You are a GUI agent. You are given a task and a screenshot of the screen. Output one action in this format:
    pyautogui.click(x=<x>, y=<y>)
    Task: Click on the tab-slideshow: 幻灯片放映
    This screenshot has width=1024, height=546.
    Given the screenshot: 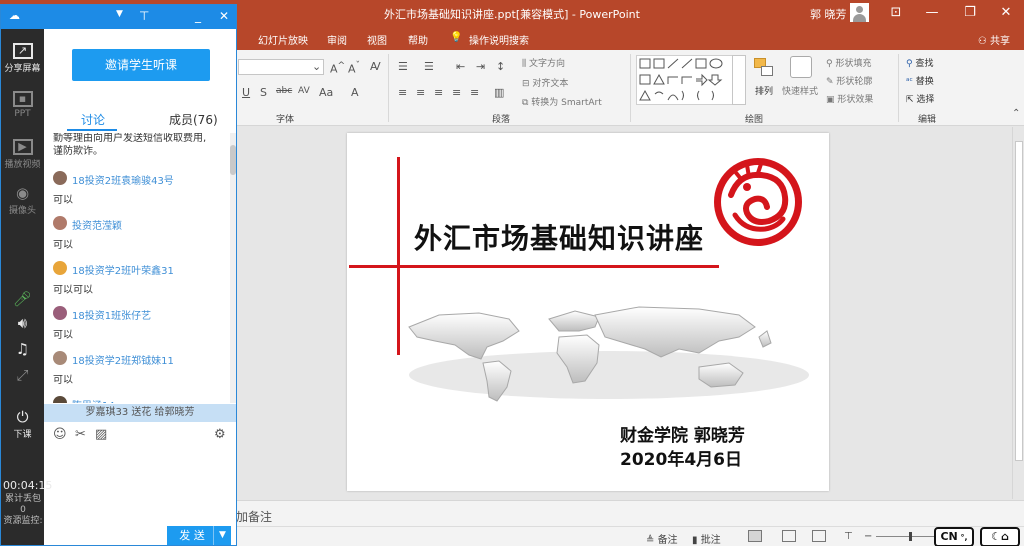 What is the action you would take?
    pyautogui.click(x=283, y=39)
    